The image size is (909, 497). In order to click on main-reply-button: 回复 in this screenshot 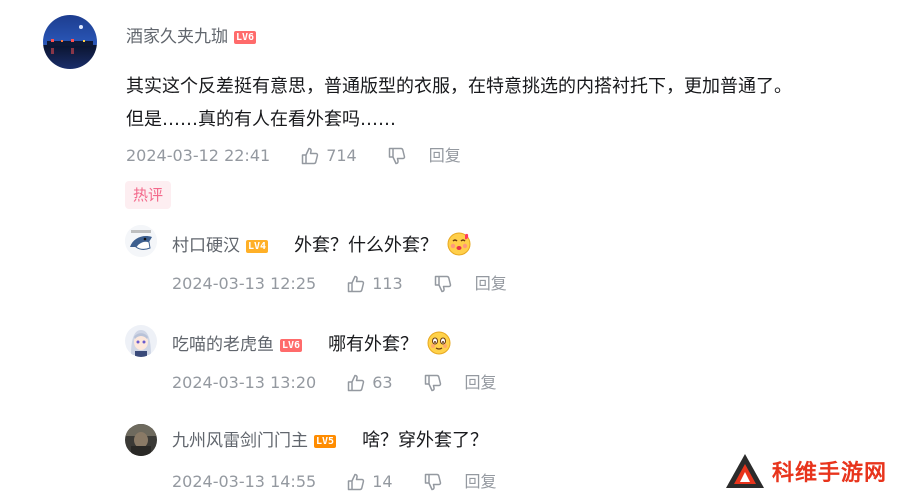, I will do `click(445, 156)`.